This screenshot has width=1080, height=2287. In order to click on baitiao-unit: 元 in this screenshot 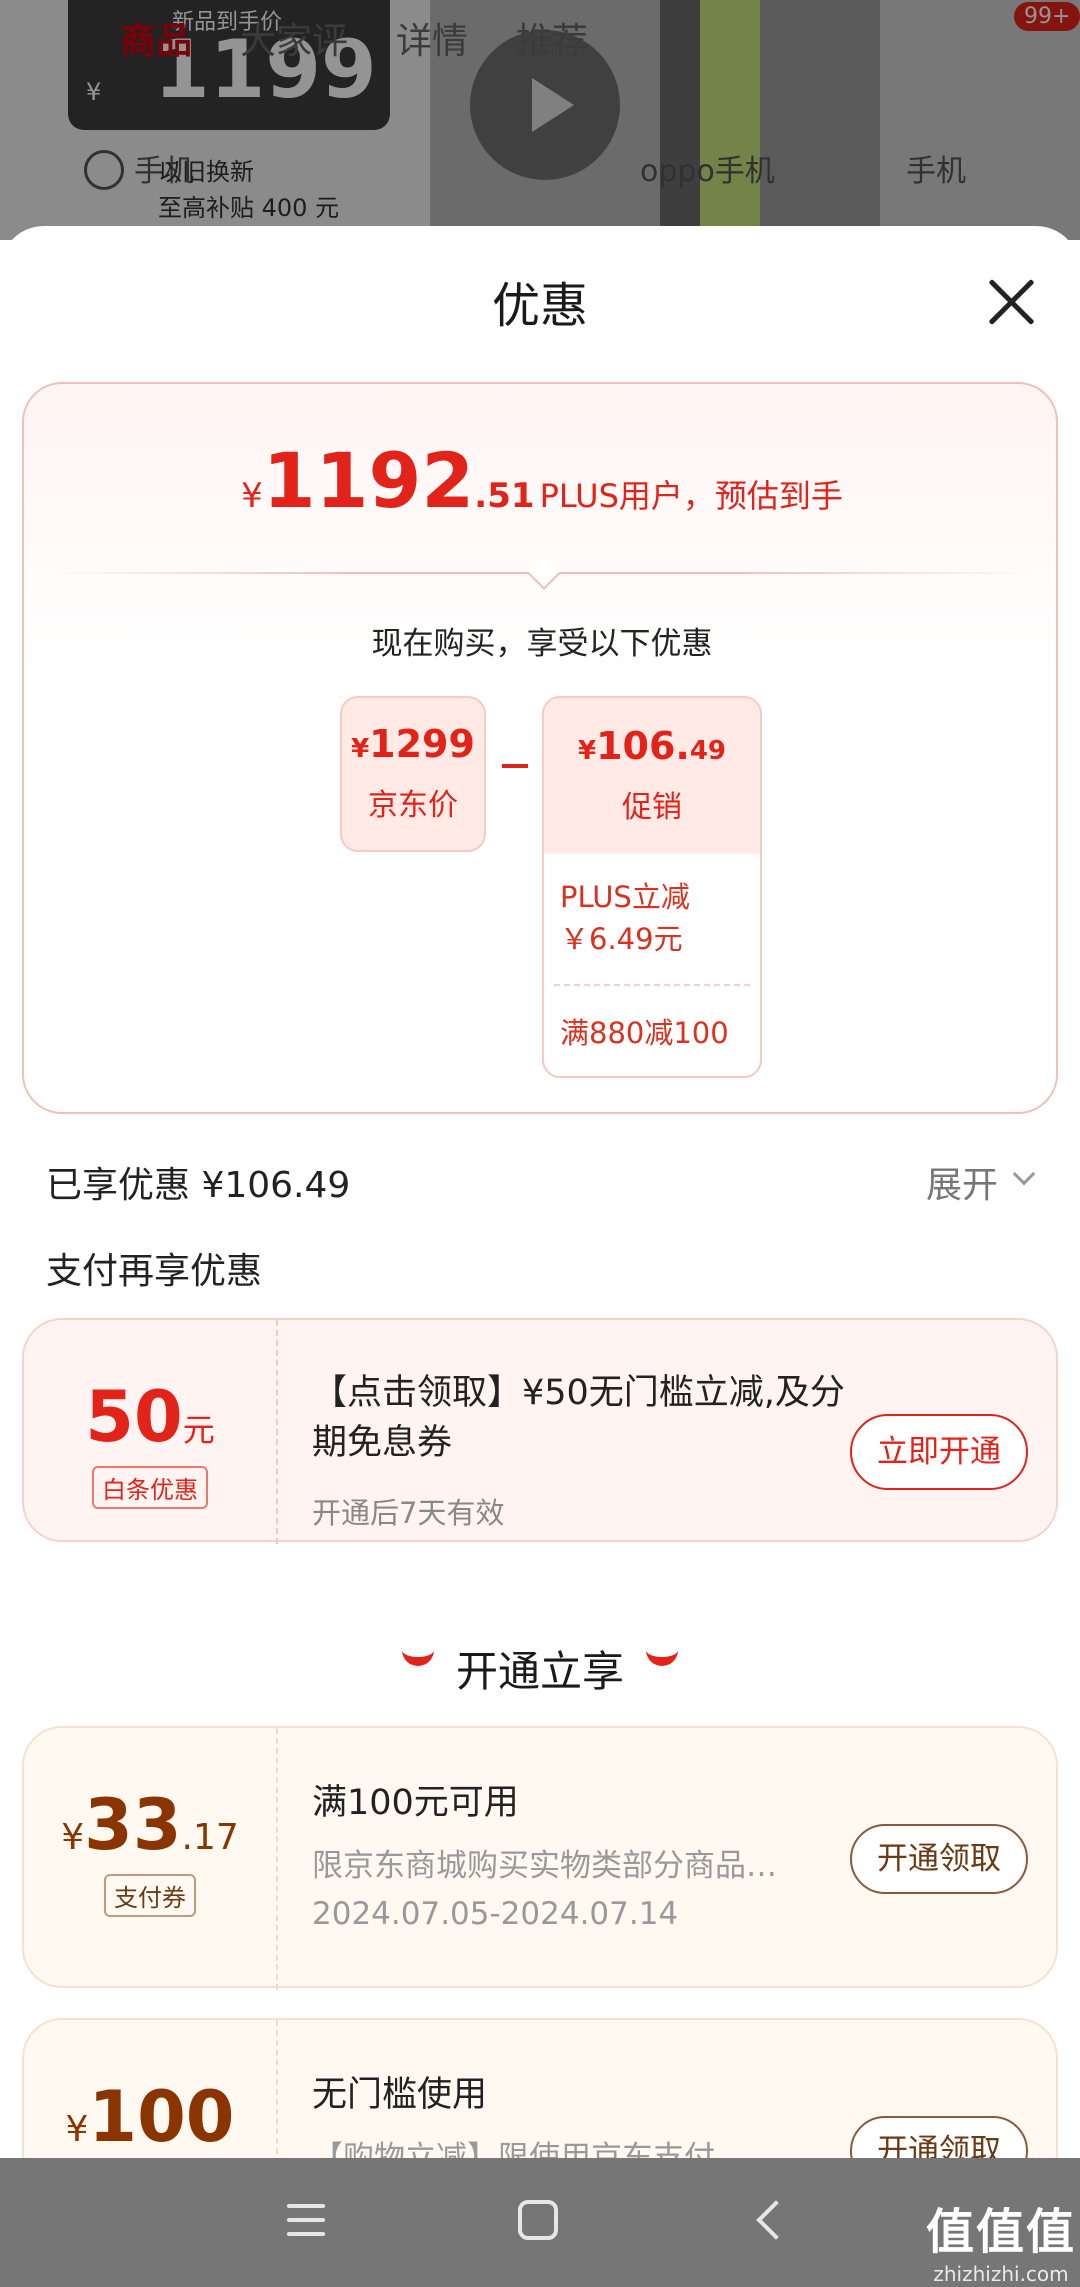, I will do `click(198, 1430)`.